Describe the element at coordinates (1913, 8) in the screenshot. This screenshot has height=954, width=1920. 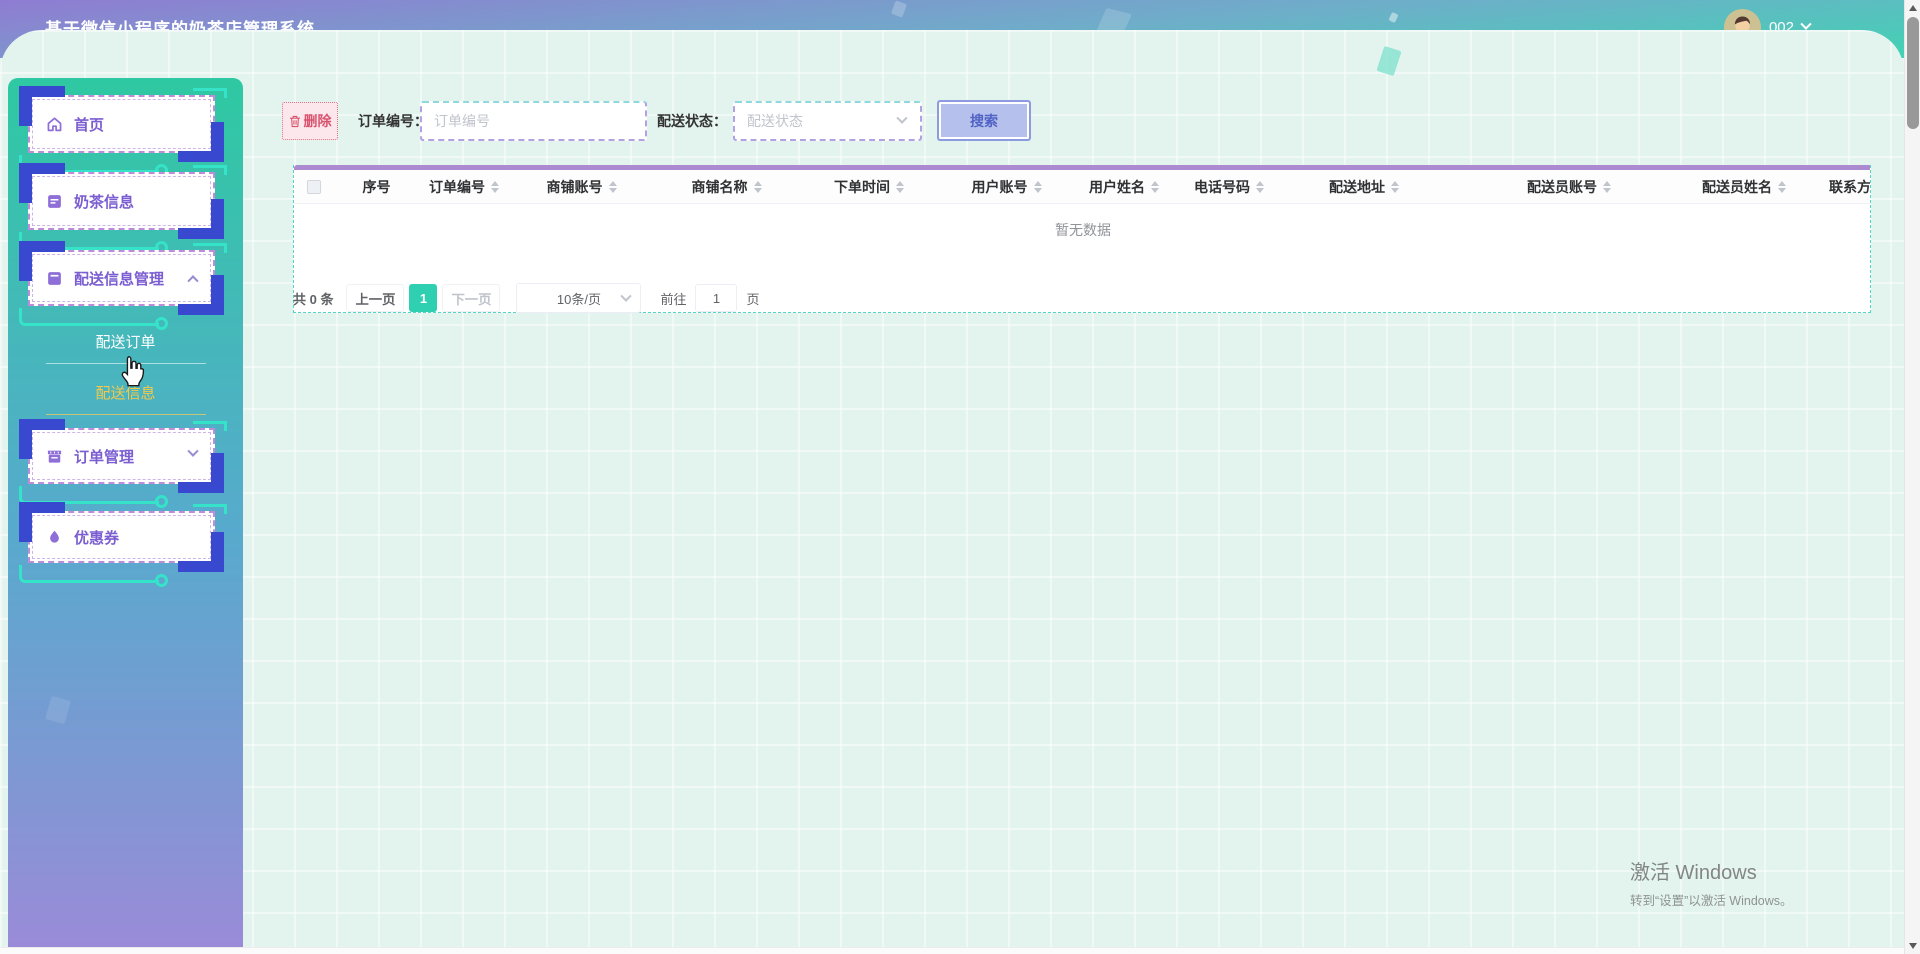
I see `scroll-up-arrow-icon` at that location.